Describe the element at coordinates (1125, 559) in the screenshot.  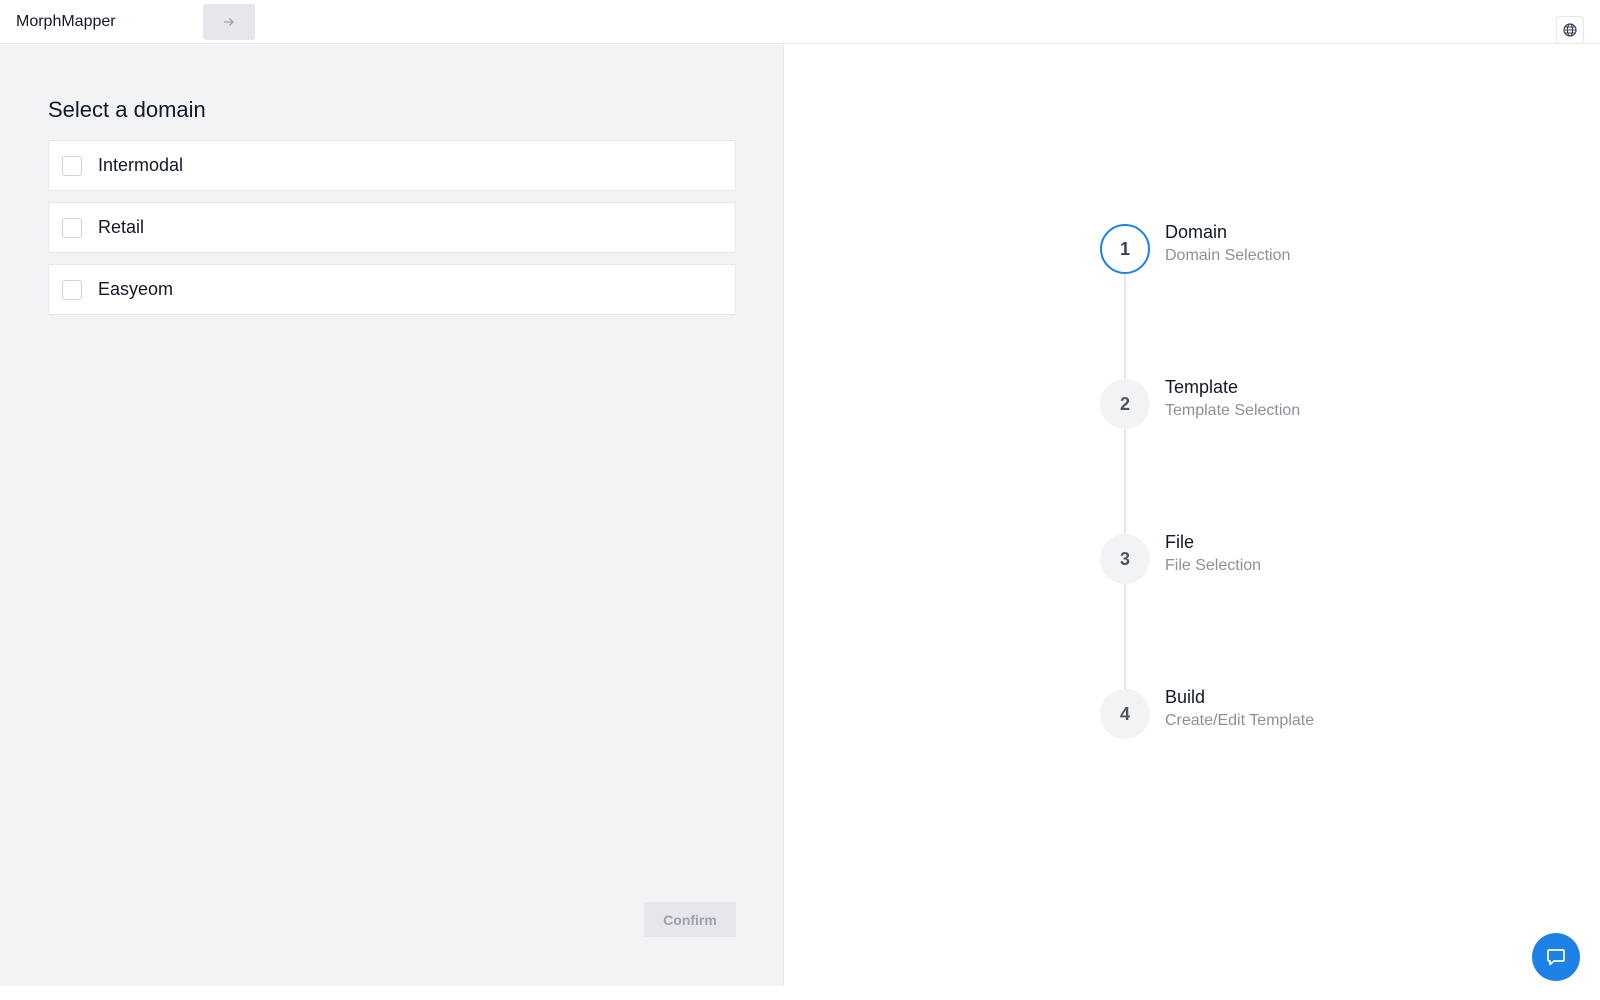
I see `step-number: 3` at that location.